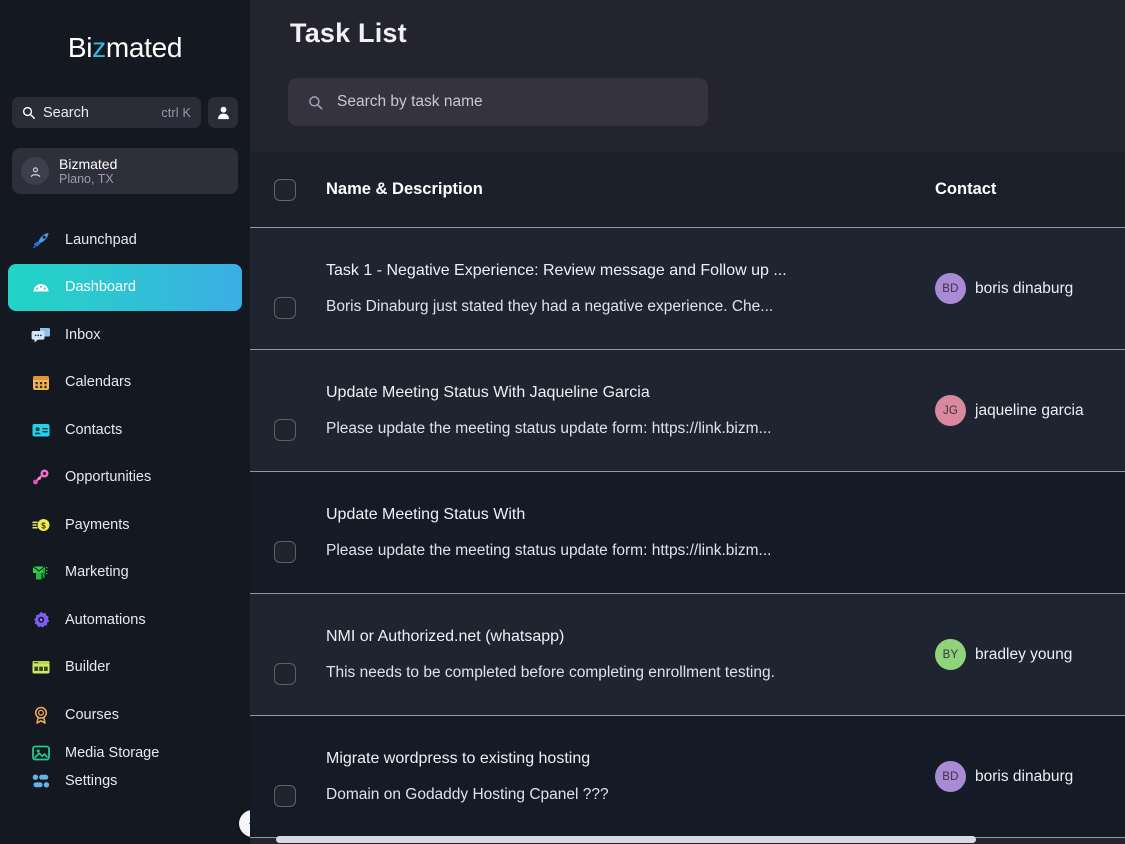 Image resolution: width=1125 pixels, height=844 pixels. What do you see at coordinates (950, 410) in the screenshot?
I see `avatar: JG` at bounding box center [950, 410].